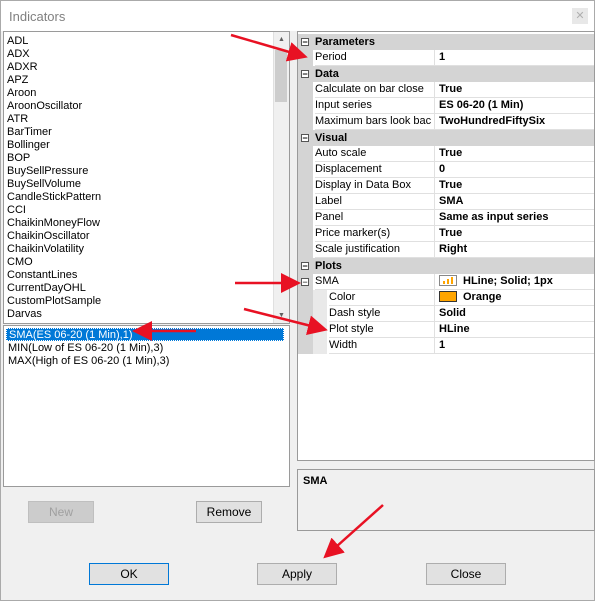  Describe the element at coordinates (46, 288) in the screenshot. I see `list-item: CurrentDayOHL` at that location.